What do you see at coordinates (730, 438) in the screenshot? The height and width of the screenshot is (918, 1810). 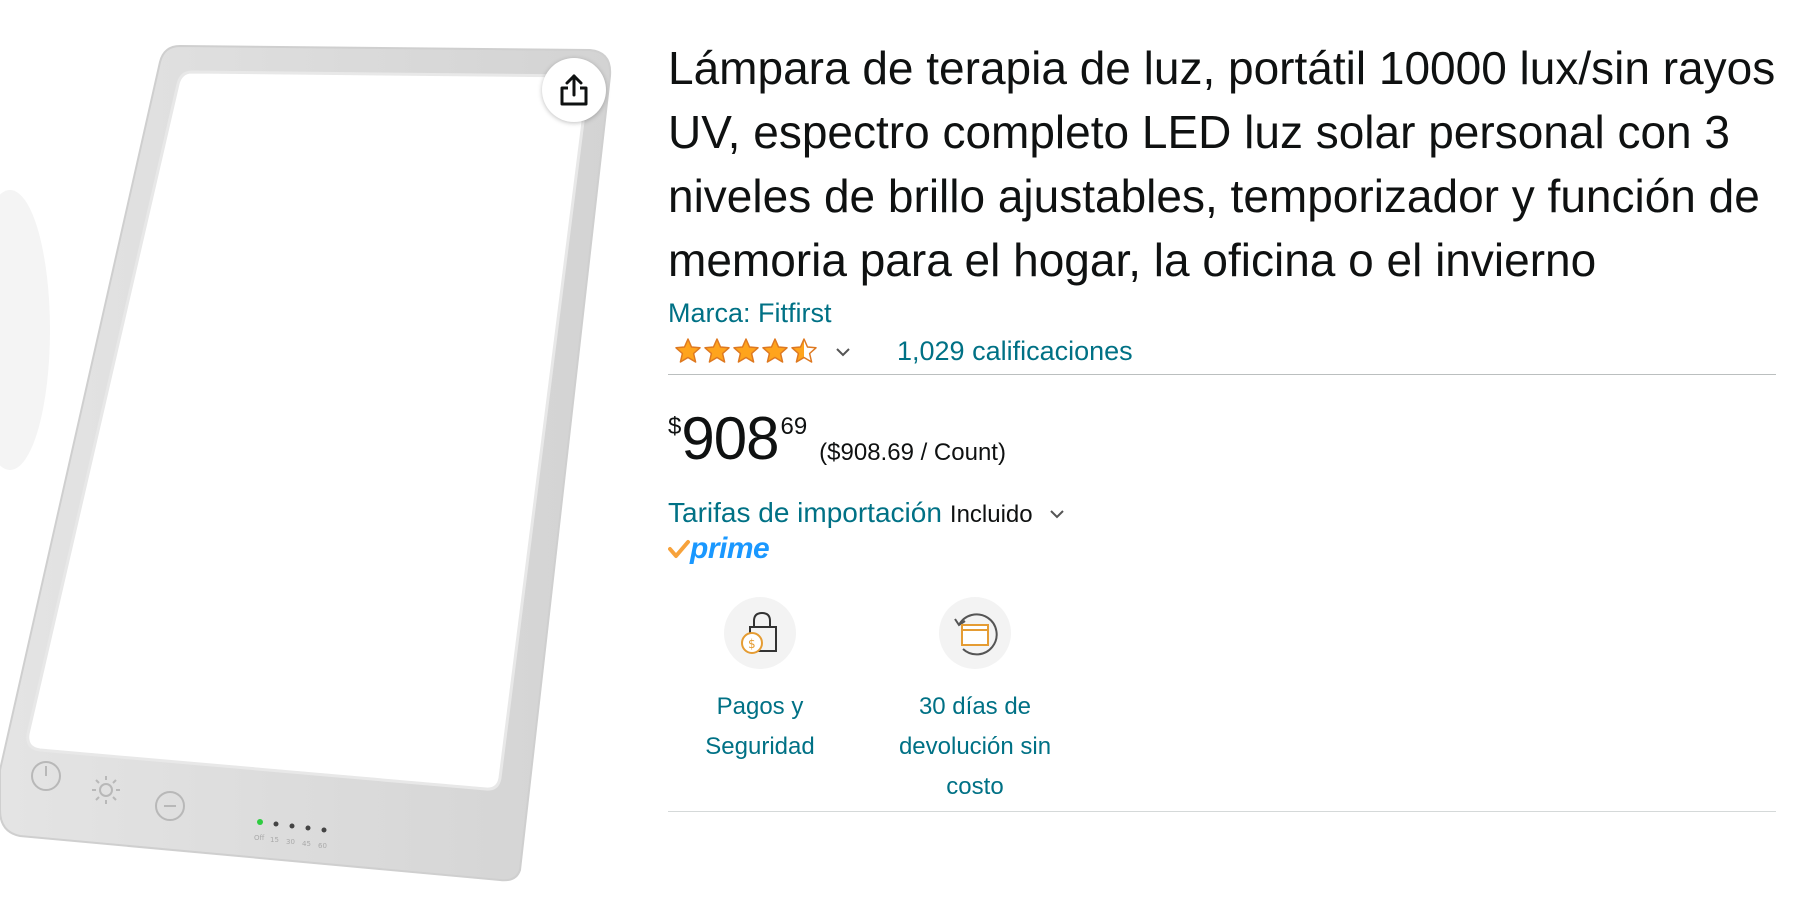 I see `price-whole: 908` at bounding box center [730, 438].